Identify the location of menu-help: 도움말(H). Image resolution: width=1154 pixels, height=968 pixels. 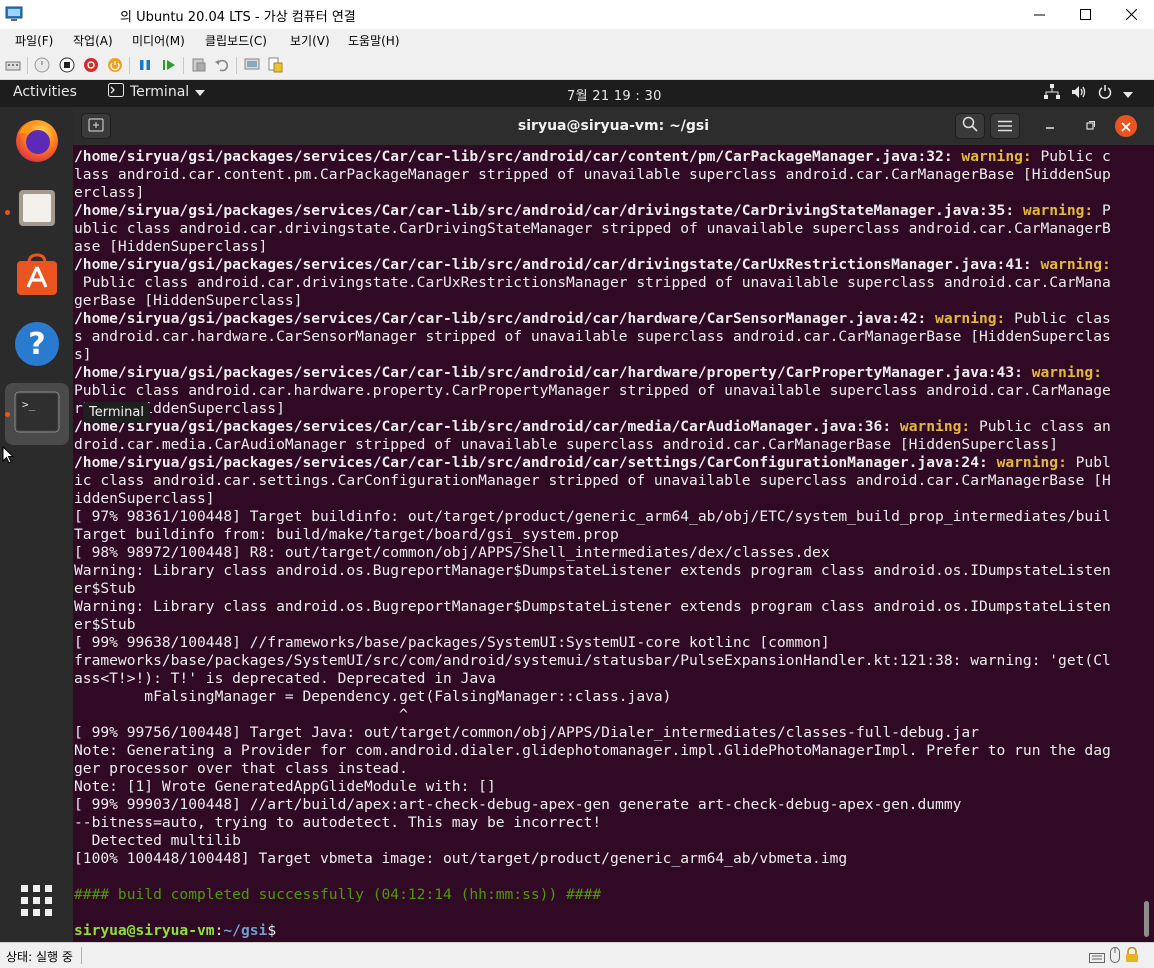
(374, 40).